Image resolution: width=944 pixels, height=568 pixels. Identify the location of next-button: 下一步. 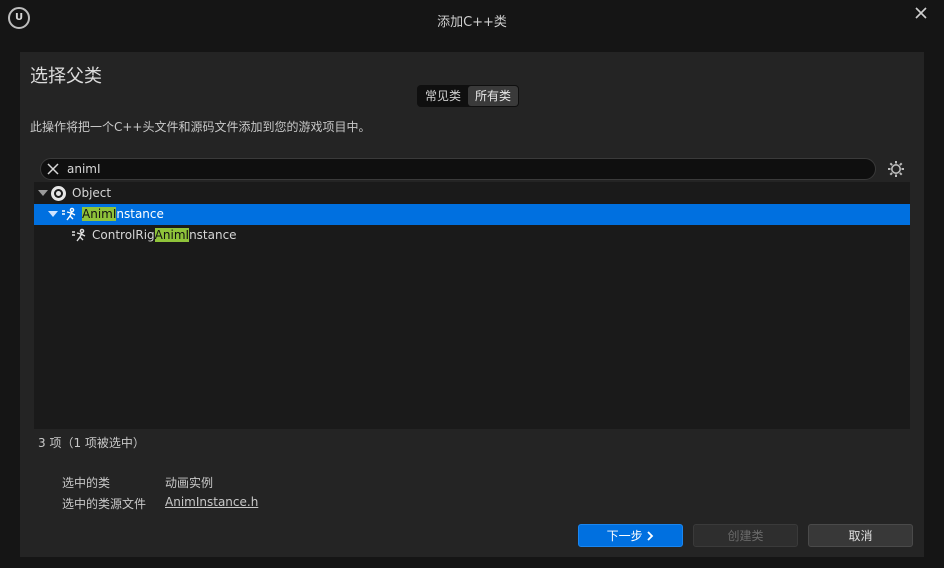
(630, 535).